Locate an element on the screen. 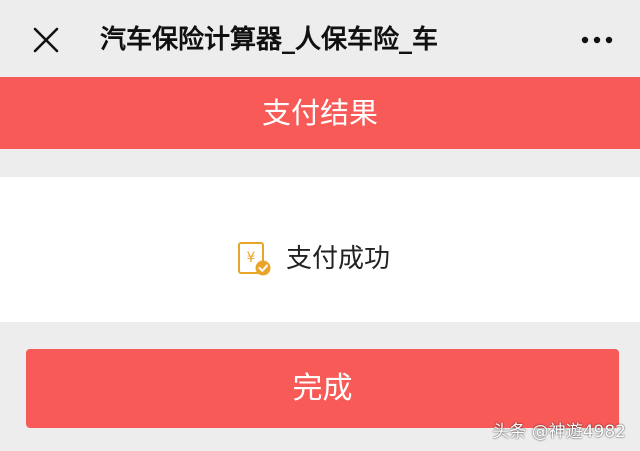 The height and width of the screenshot is (451, 640). close-icon is located at coordinates (46, 40).